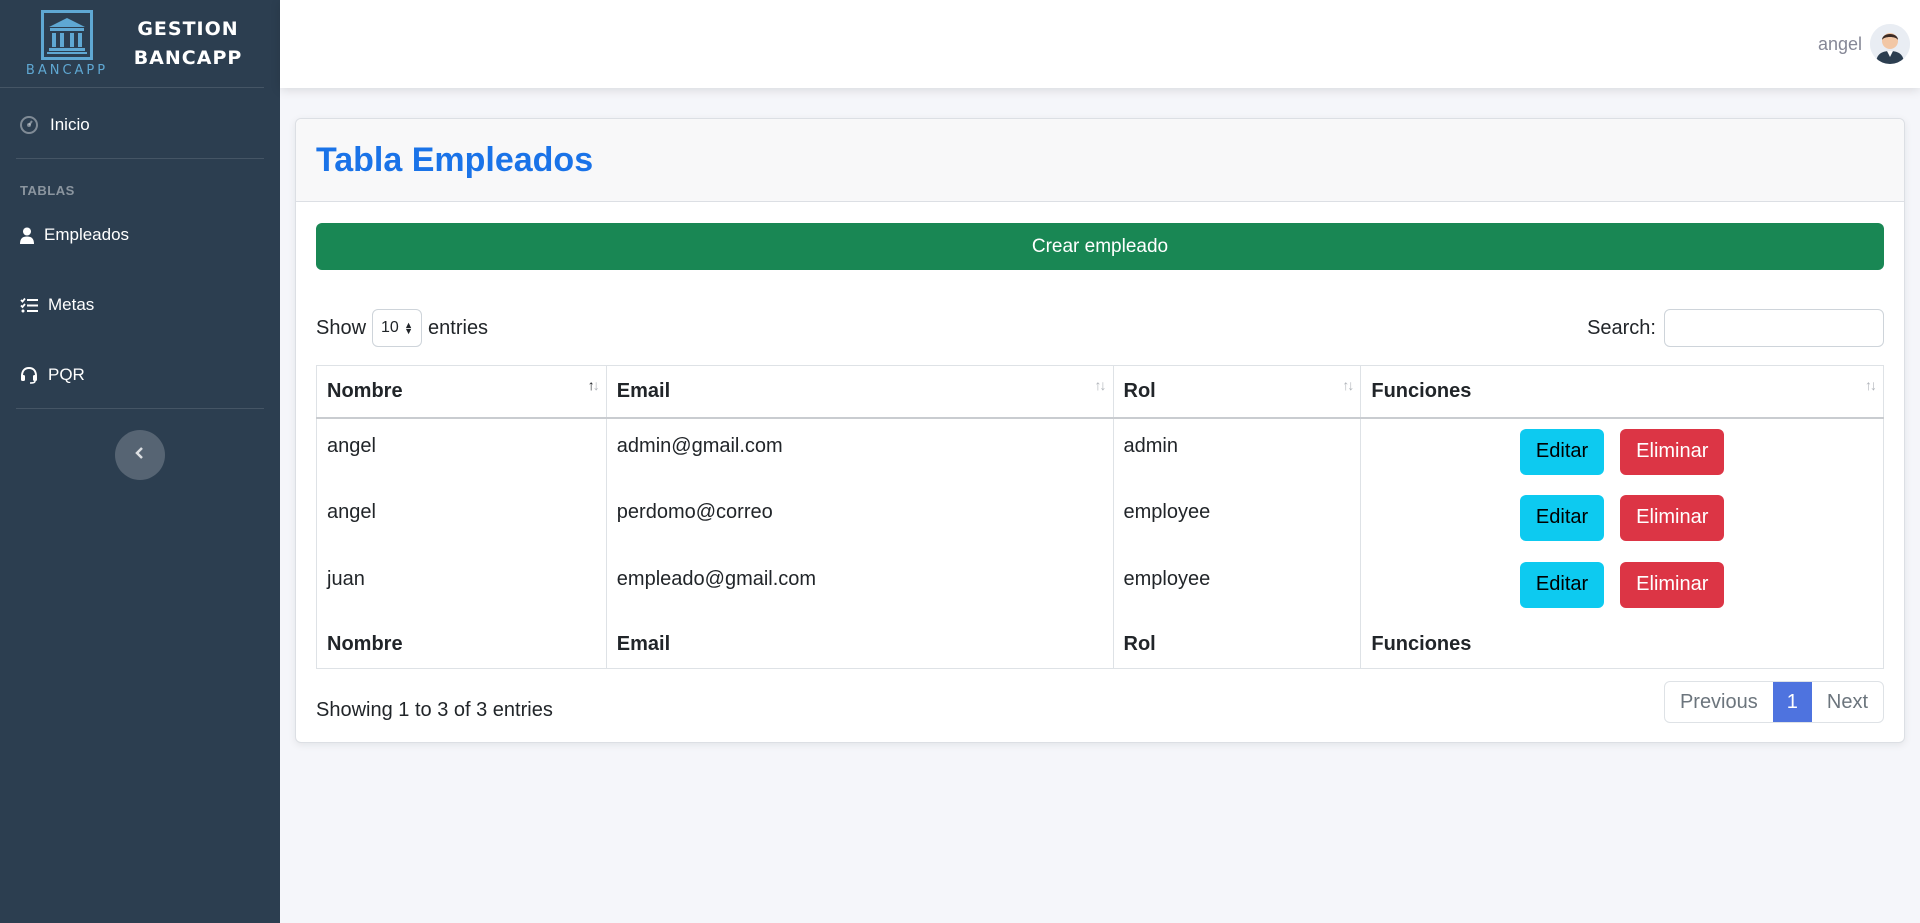 The image size is (1920, 923). I want to click on search-label: Search:, so click(1621, 327).